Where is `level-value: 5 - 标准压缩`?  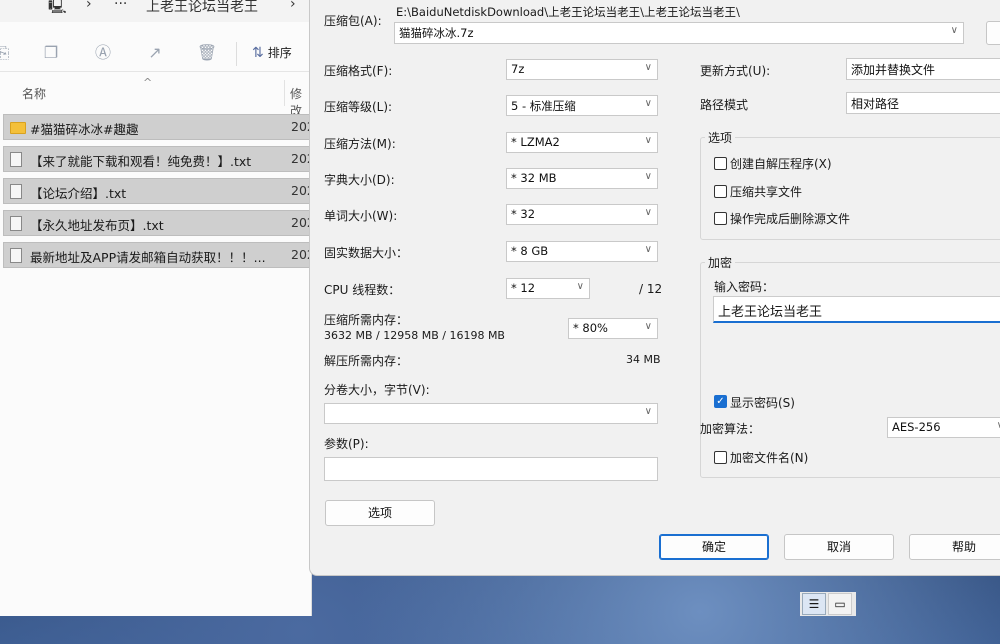
level-value: 5 - 标准压缩 is located at coordinates (543, 106).